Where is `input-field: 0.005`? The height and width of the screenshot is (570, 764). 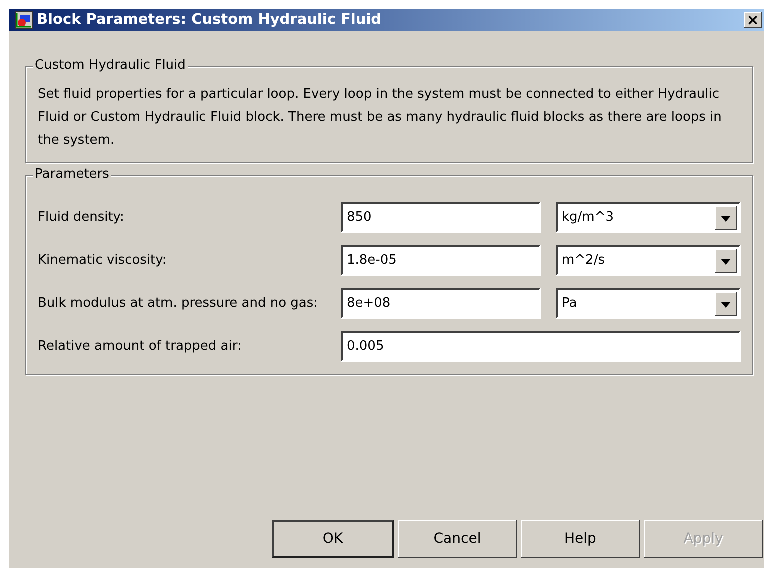 input-field: 0.005 is located at coordinates (541, 346).